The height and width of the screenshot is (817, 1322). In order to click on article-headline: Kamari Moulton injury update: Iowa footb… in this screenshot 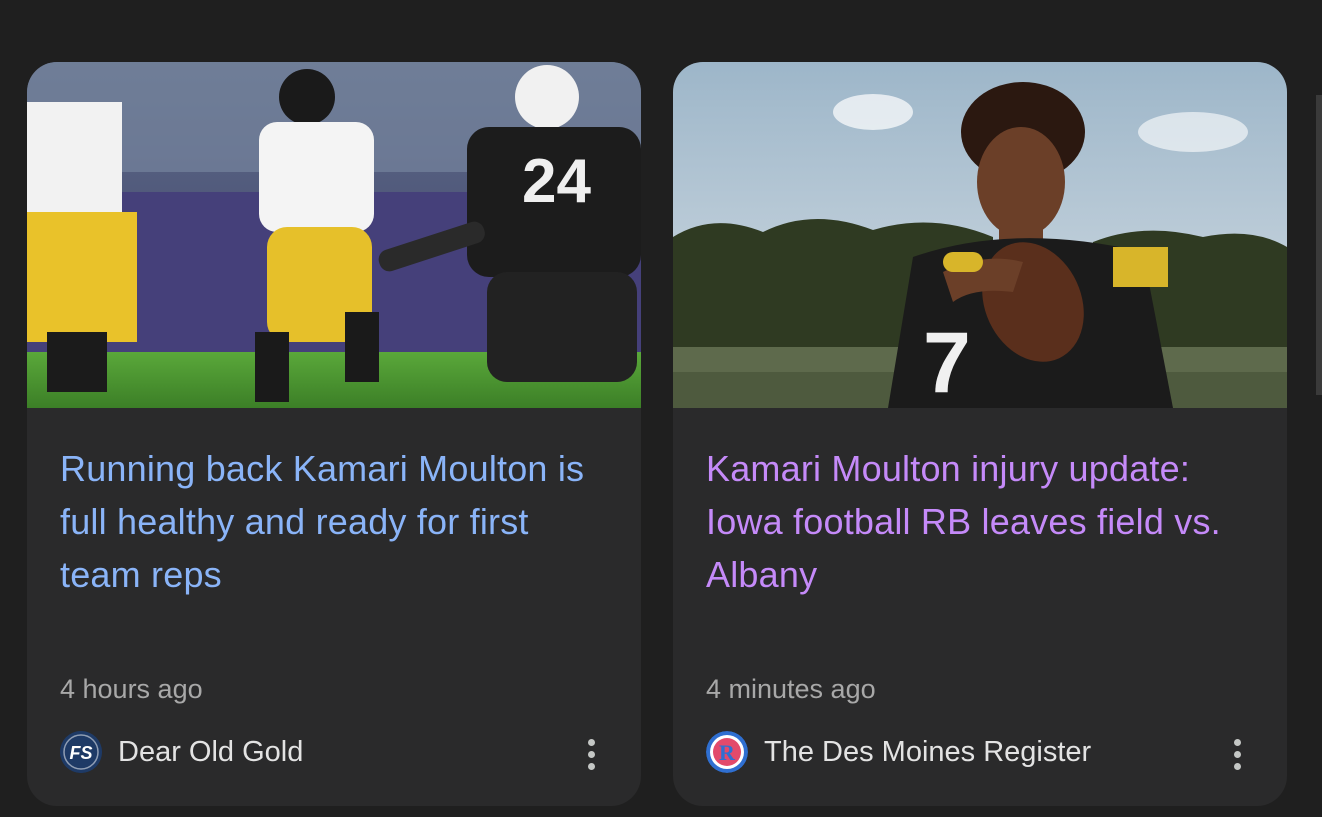, I will do `click(976, 521)`.